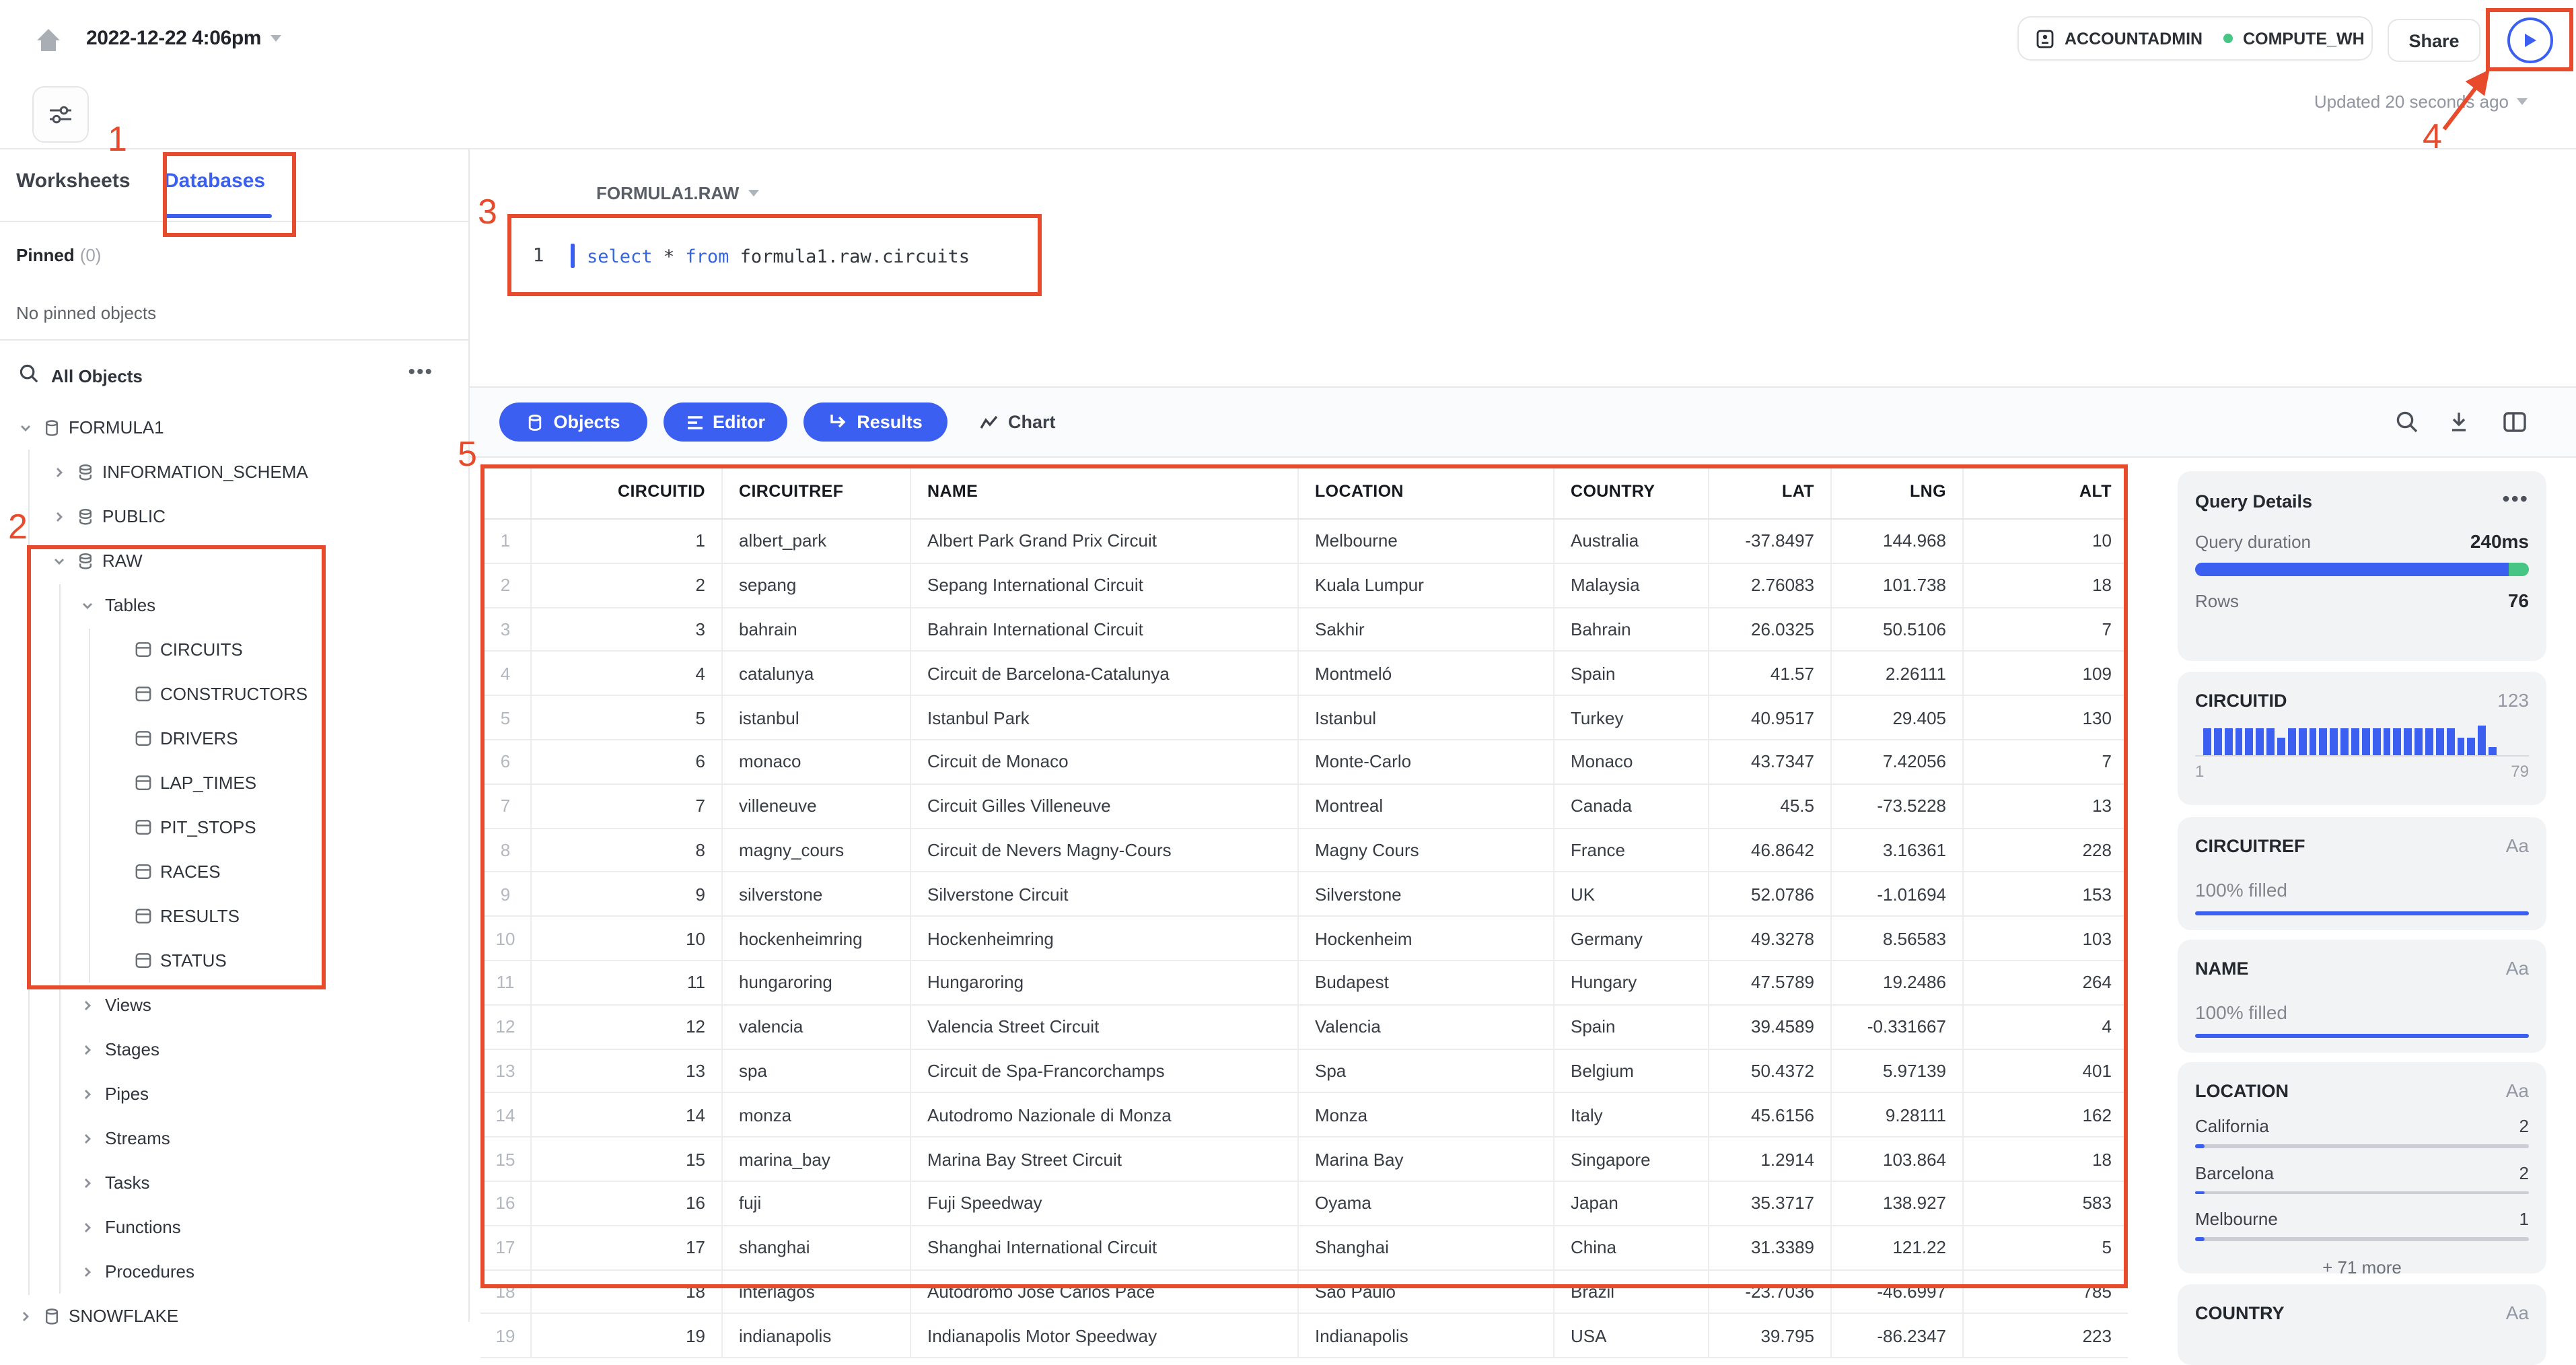 The height and width of the screenshot is (1365, 2576). What do you see at coordinates (778, 257) in the screenshot?
I see `sql-statement: select * from formula1.raw.circuits` at bounding box center [778, 257].